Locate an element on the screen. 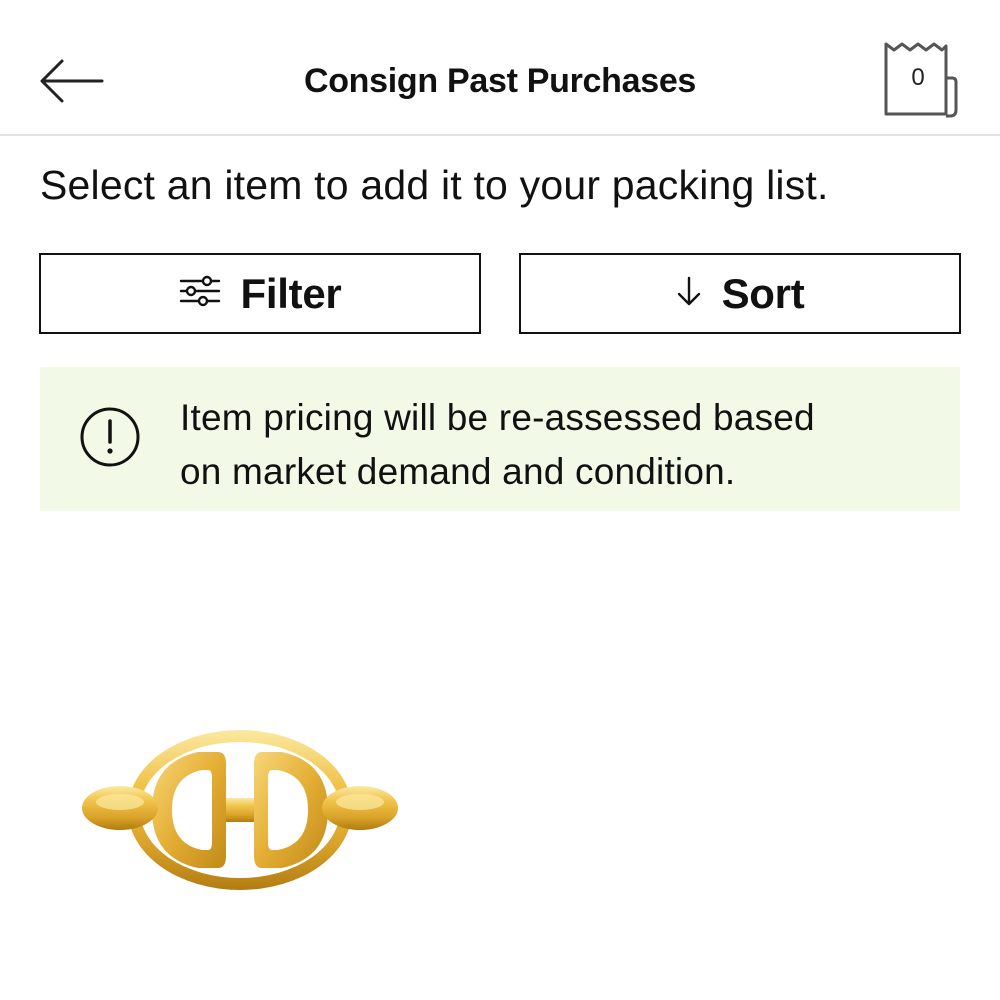 The image size is (1000, 1000). filter-label: Filter is located at coordinates (291, 293).